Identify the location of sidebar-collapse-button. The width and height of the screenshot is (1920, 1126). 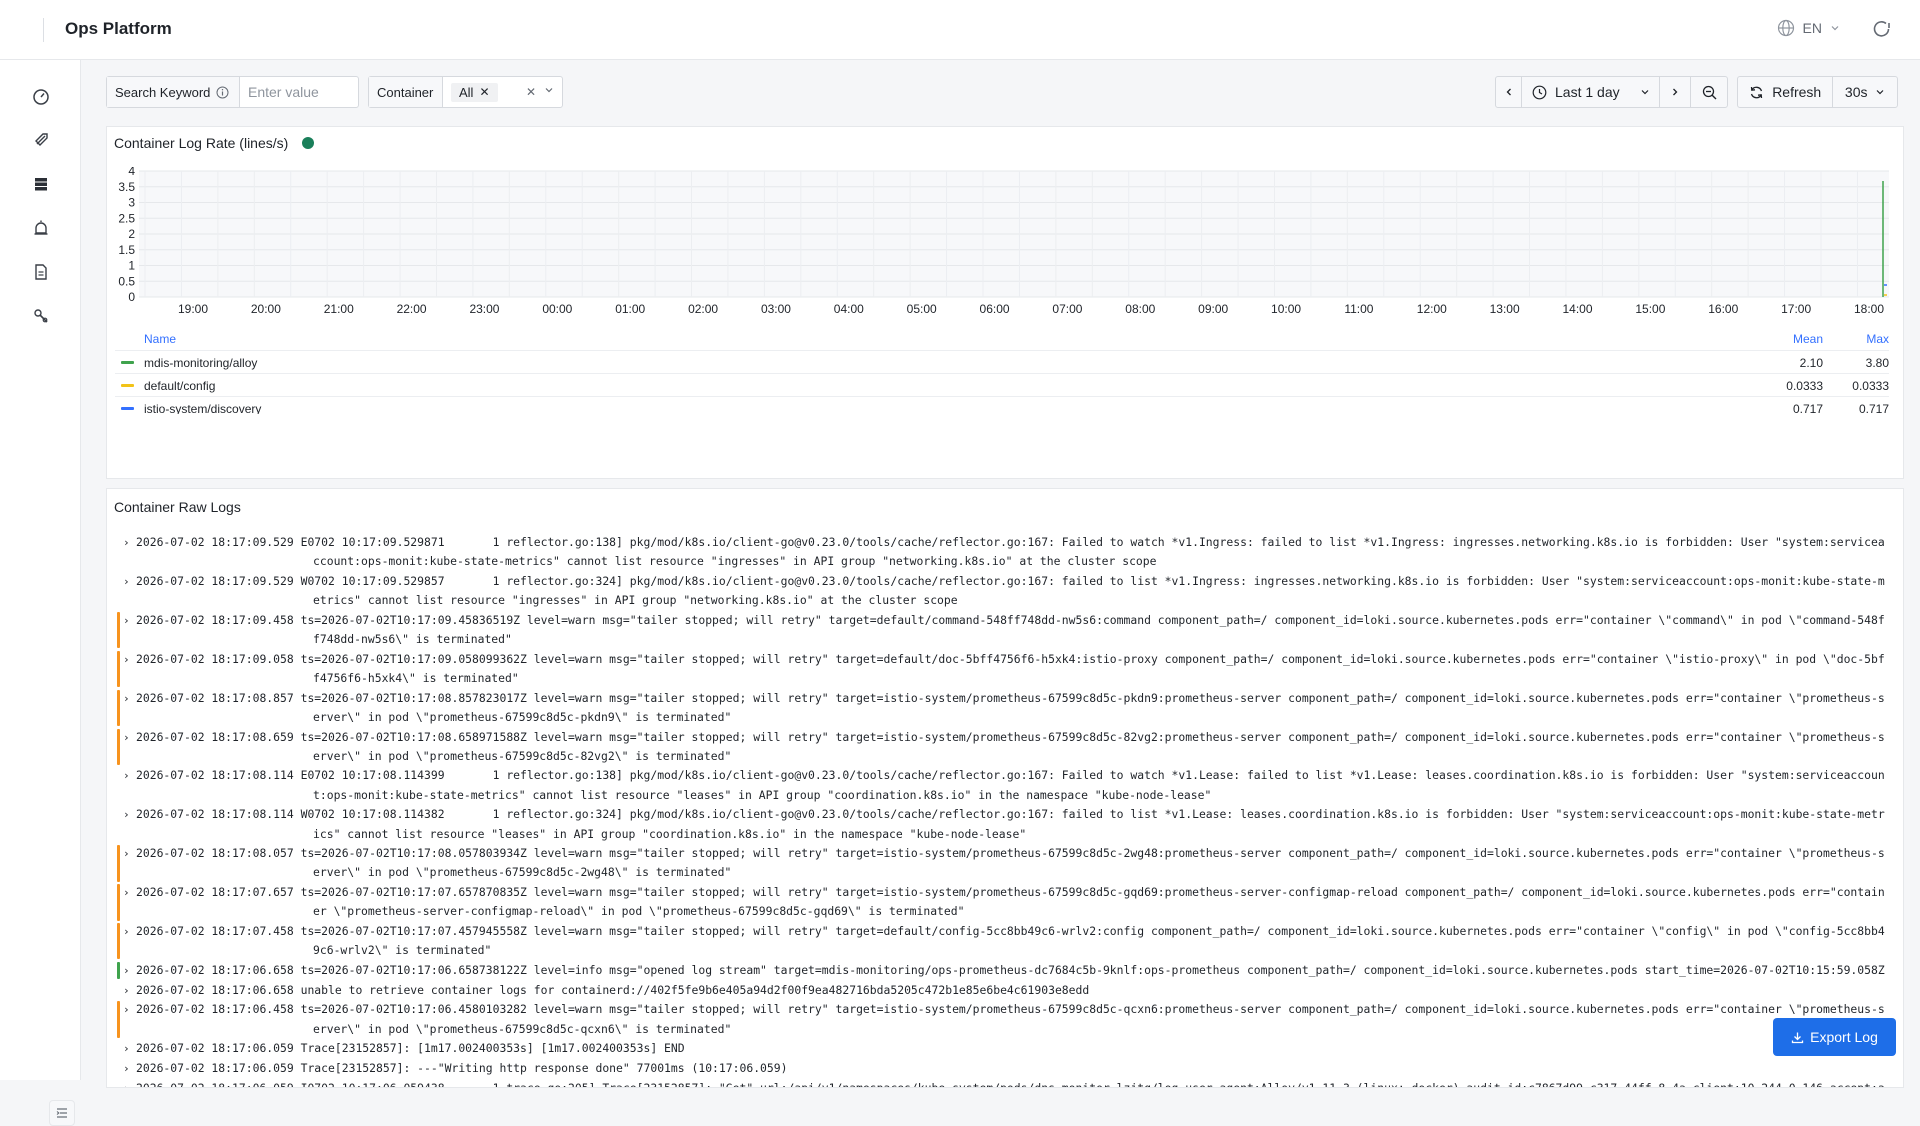
(62, 1113).